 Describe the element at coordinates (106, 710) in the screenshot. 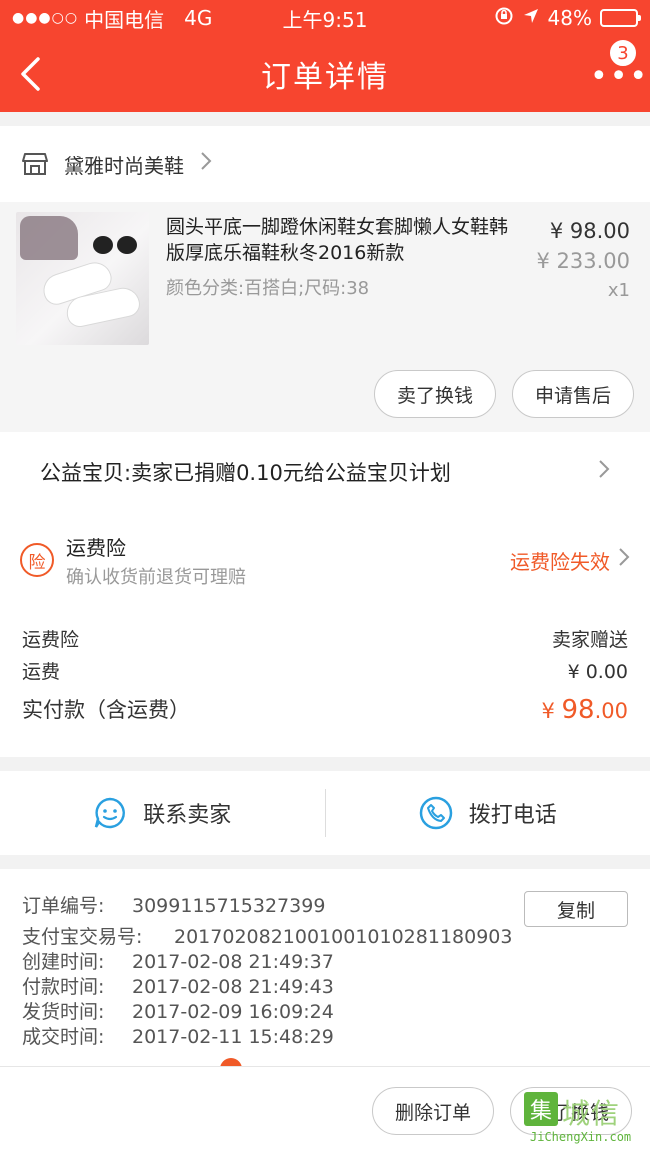

I see `total-label: 实付款（含运费）` at that location.